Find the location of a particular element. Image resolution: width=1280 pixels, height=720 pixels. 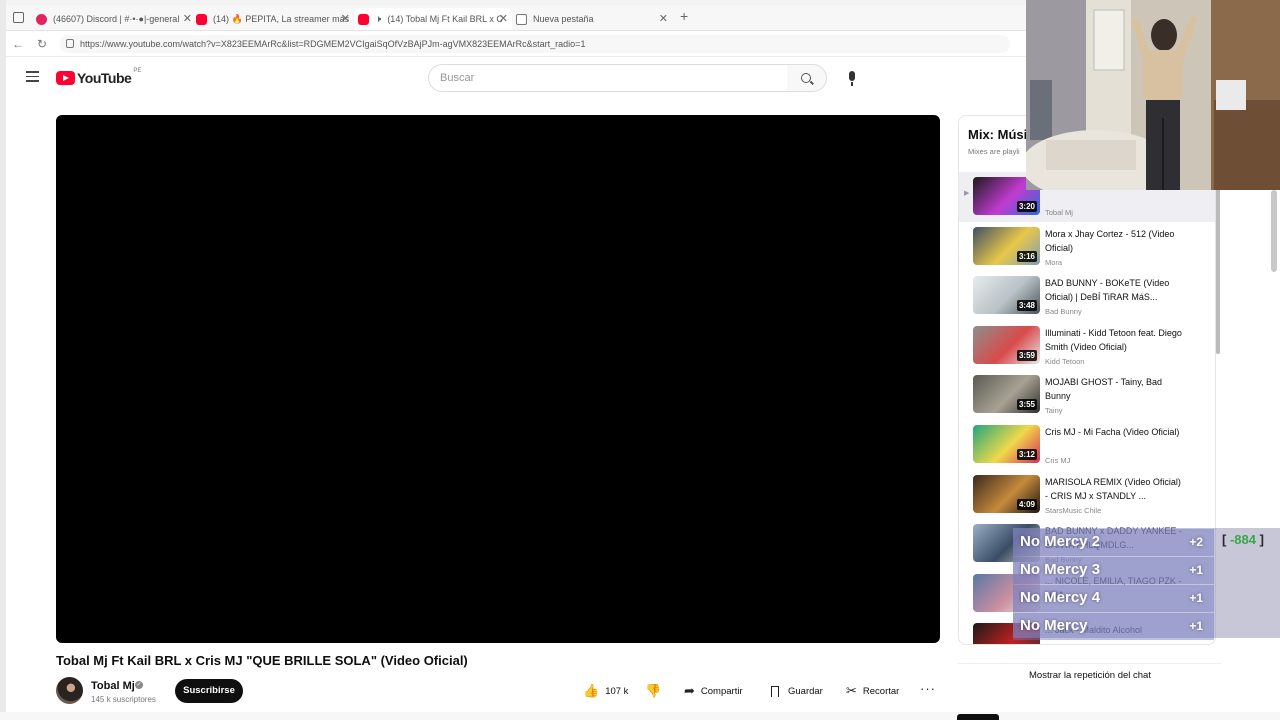

playlist-item-title: MOJABI GHOST - Tainy, Bad Bunny is located at coordinates (1104, 389).